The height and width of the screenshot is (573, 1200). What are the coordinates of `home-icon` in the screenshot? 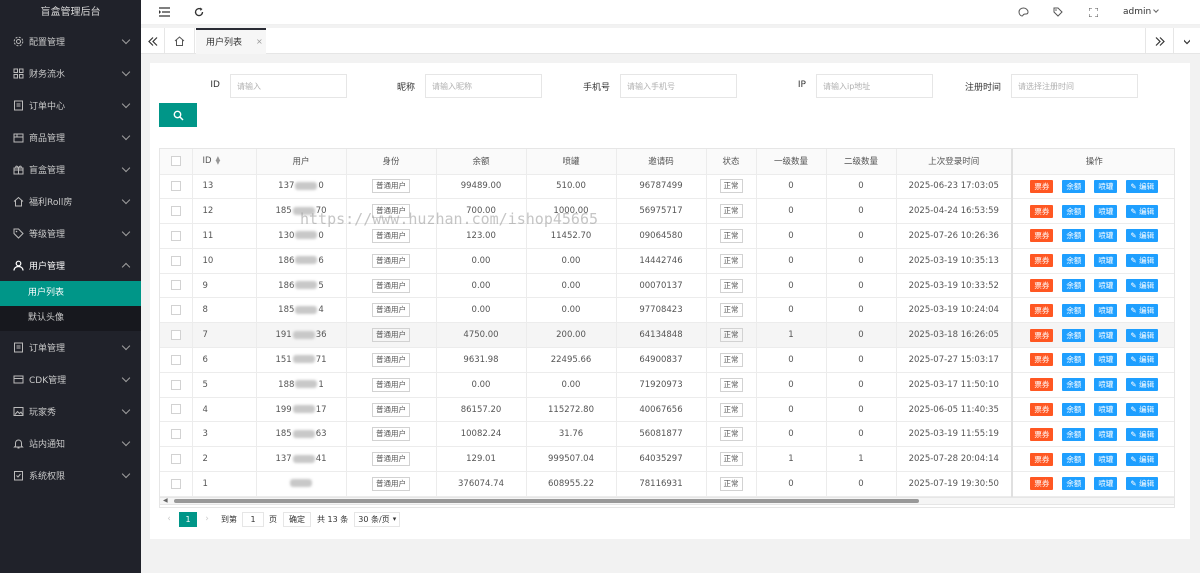 It's located at (180, 41).